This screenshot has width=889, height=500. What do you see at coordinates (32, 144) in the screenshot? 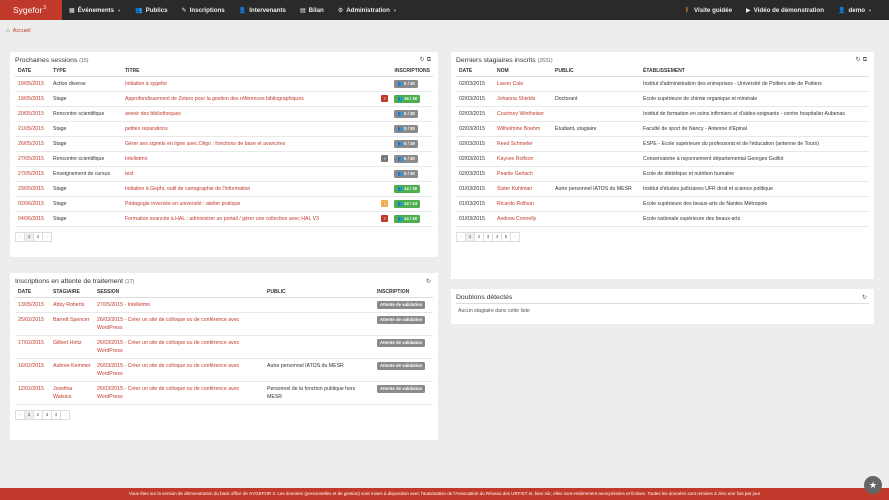
I see `session-date: 26/05/2015` at bounding box center [32, 144].